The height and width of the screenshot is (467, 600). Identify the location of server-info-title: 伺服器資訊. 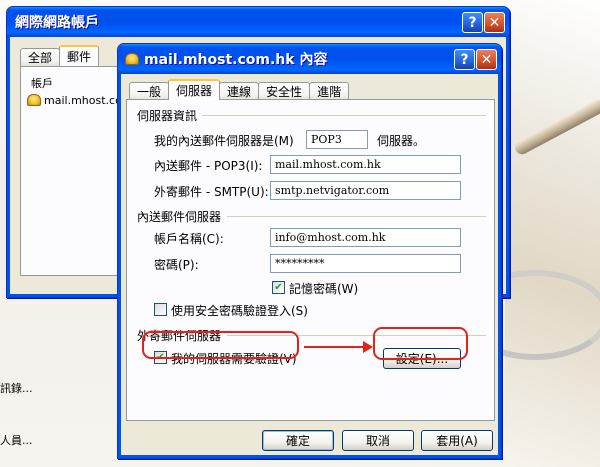
(167, 116).